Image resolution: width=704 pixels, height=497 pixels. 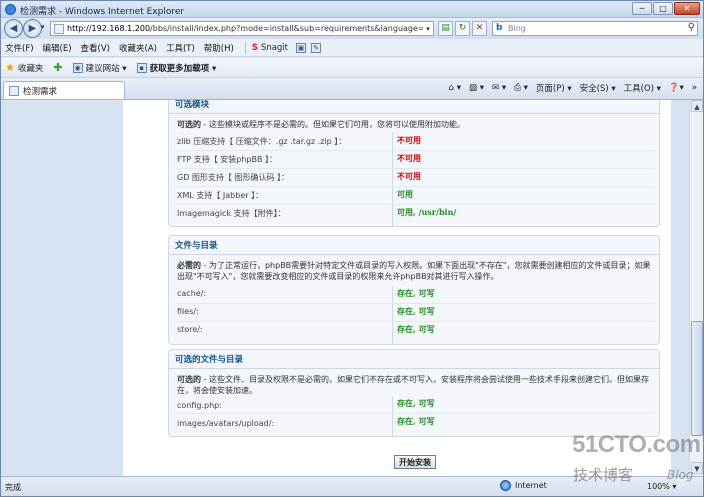 I want to click on menu-separator, so click(x=245, y=47).